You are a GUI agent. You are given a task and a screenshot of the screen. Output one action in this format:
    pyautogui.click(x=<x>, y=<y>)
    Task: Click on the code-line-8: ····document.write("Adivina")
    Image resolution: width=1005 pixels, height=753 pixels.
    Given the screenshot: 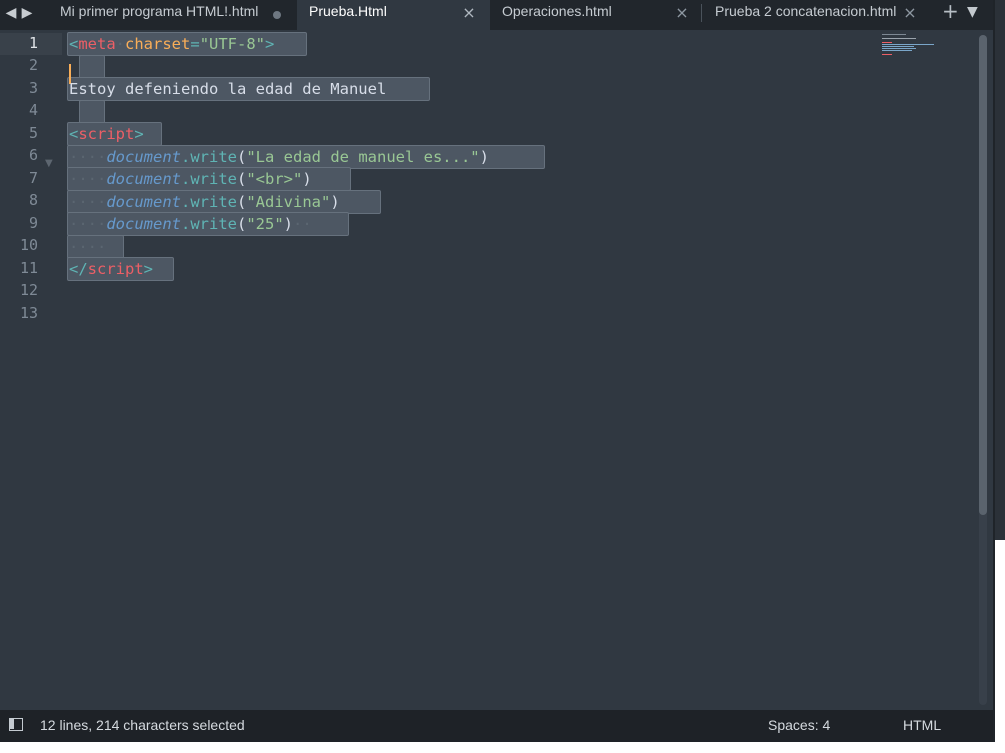 What is the action you would take?
    pyautogui.click(x=204, y=202)
    